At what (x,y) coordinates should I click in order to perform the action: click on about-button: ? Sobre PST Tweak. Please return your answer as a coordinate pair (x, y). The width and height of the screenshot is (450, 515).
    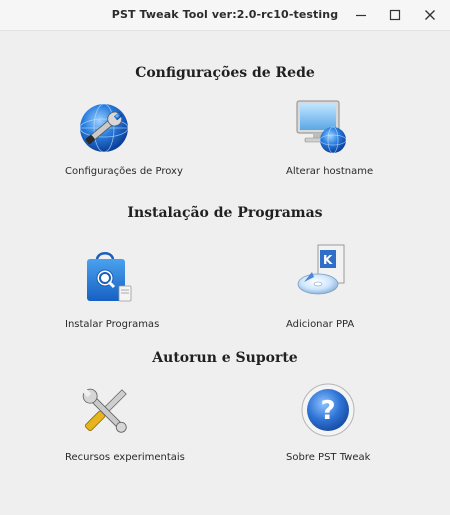
    Looking at the image, I should click on (335, 424).